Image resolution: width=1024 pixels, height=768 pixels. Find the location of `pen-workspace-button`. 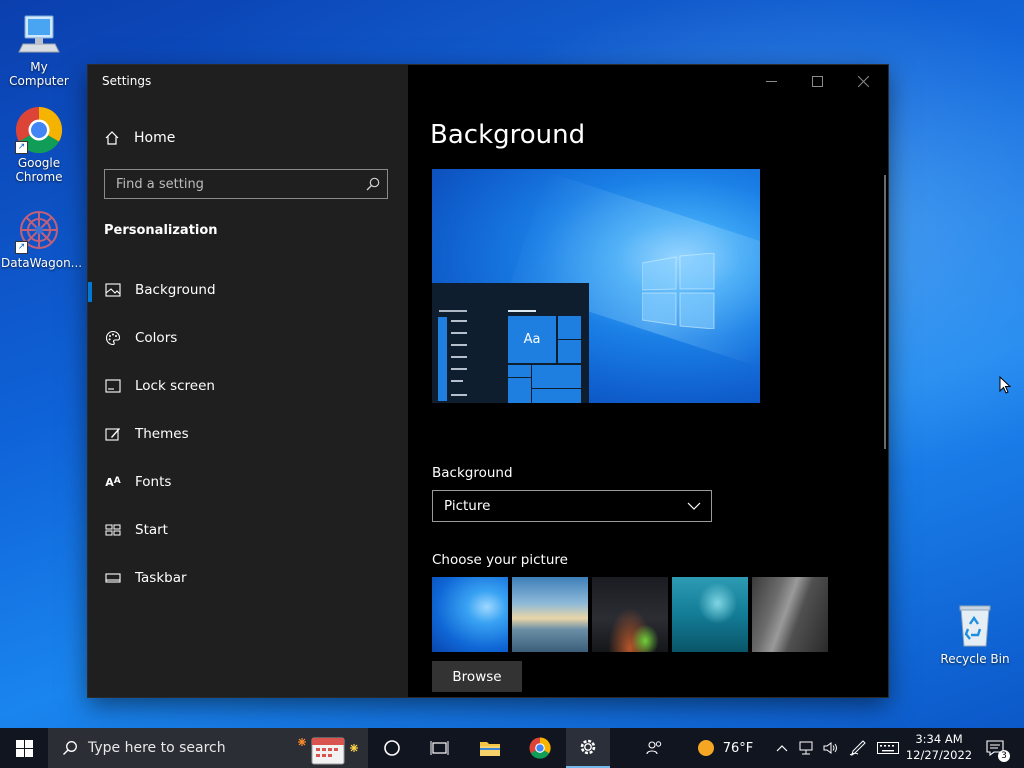

pen-workspace-button is located at coordinates (858, 748).